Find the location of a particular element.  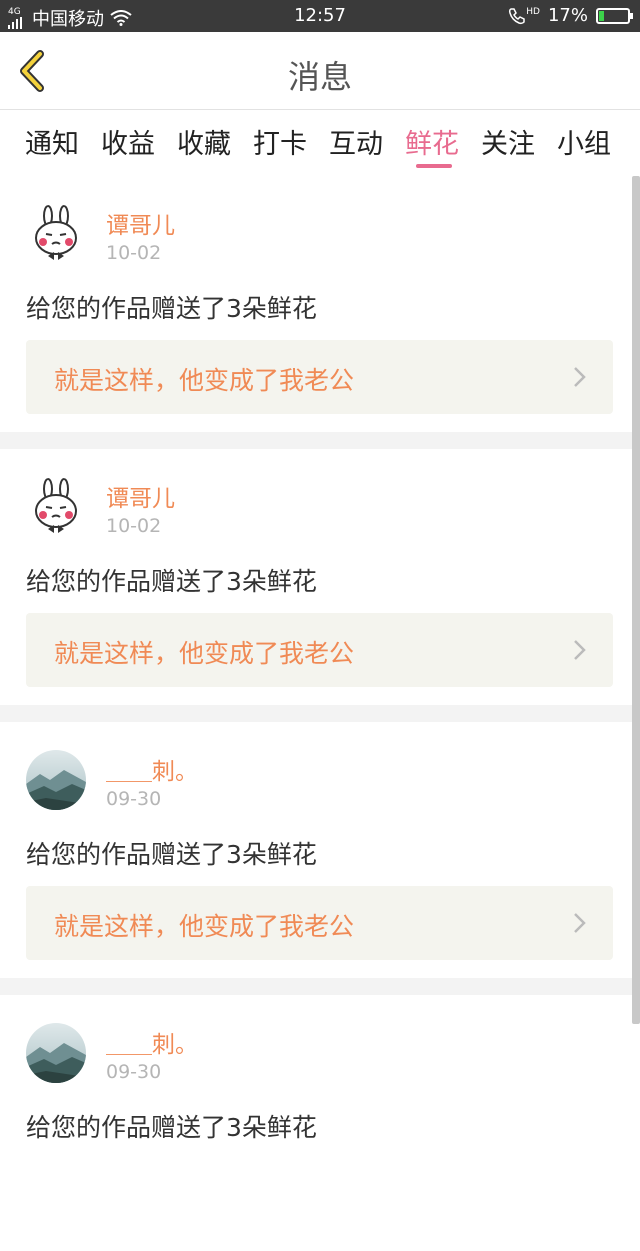

page-title: 消息 is located at coordinates (319, 77).